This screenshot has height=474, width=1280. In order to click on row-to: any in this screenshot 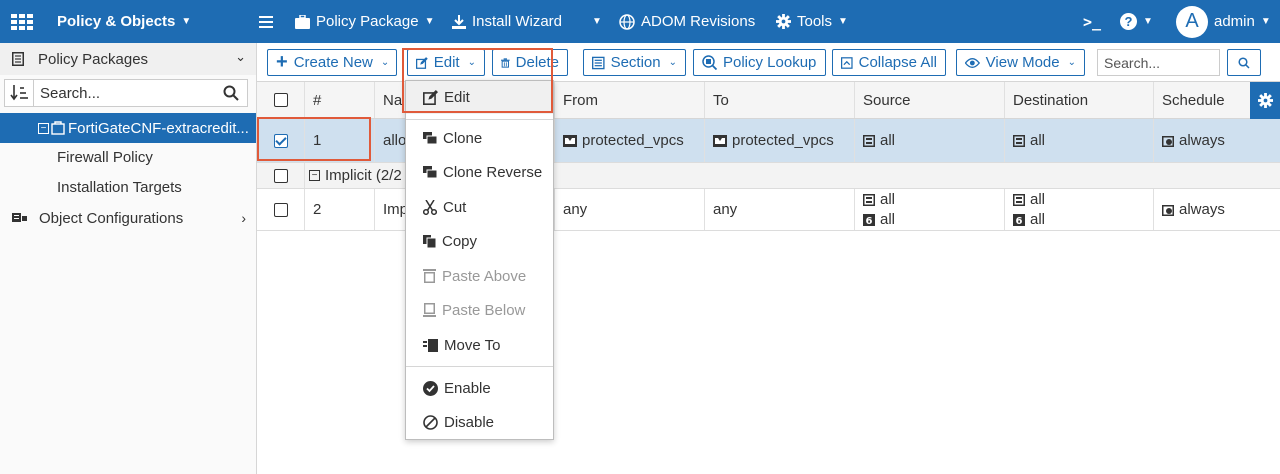, I will do `click(780, 209)`.